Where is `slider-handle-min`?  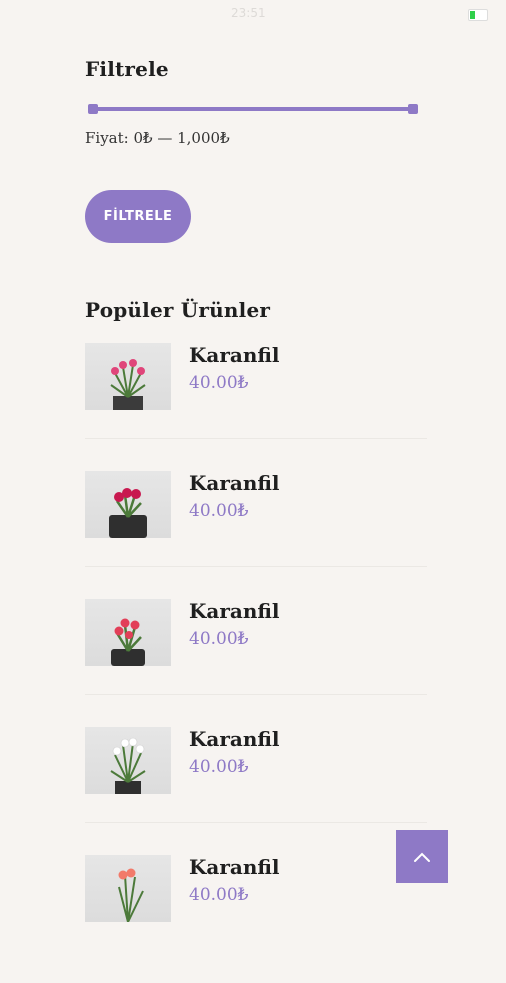 slider-handle-min is located at coordinates (93, 109).